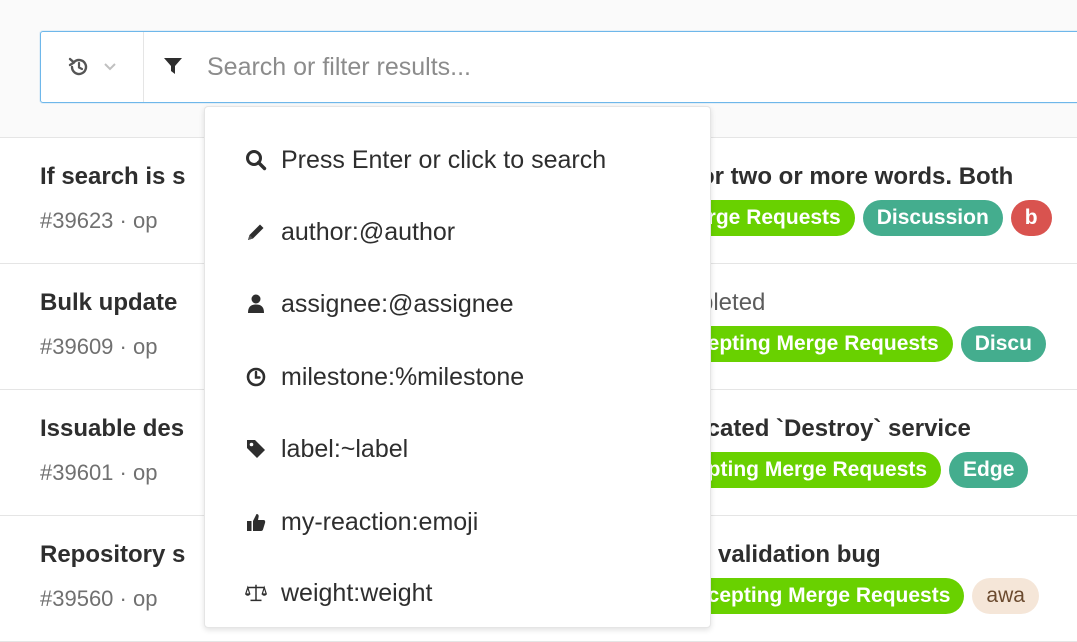 The height and width of the screenshot is (642, 1077). Describe the element at coordinates (92, 67) in the screenshot. I see `recent-searches-button` at that location.